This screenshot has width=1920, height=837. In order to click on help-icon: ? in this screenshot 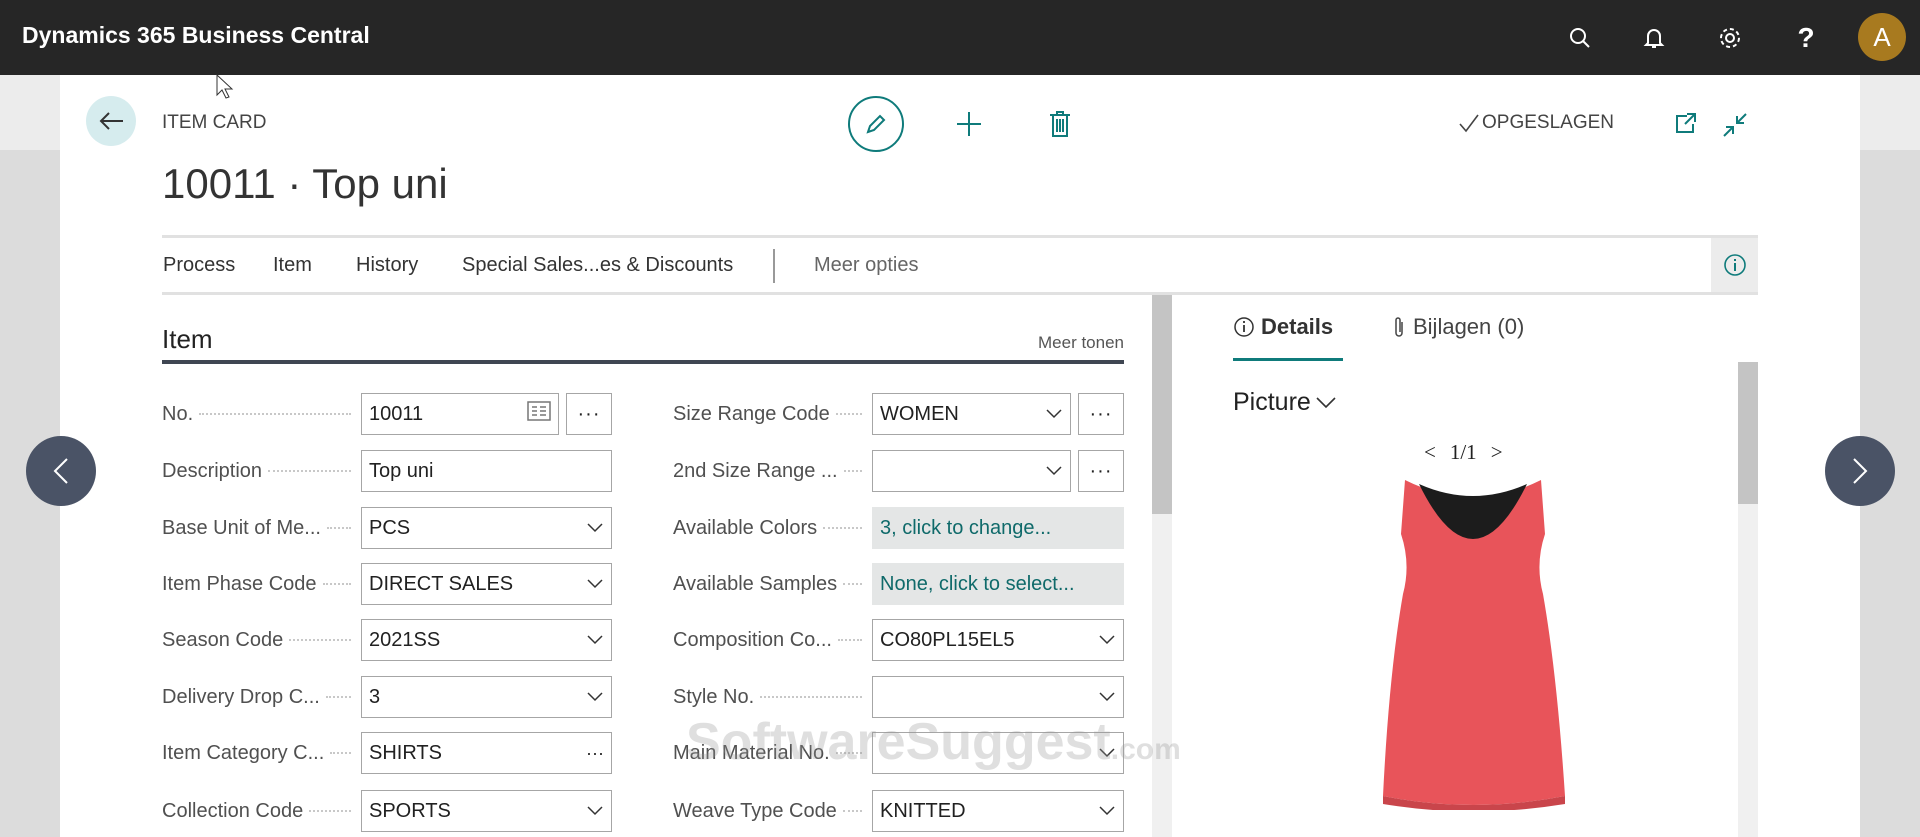, I will do `click(1806, 38)`.